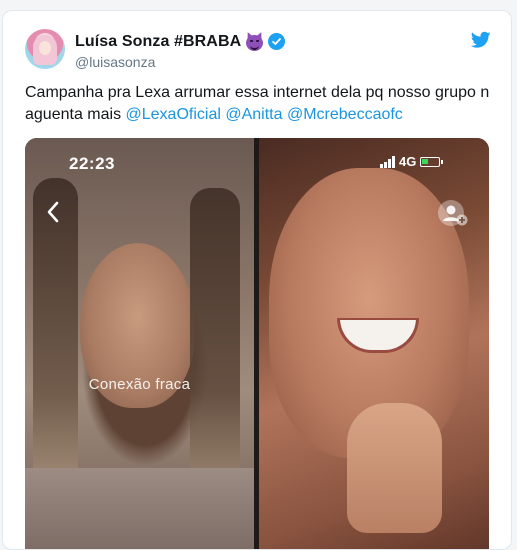  I want to click on author-name-row: Luísa Sonza #BRABA, so click(180, 41).